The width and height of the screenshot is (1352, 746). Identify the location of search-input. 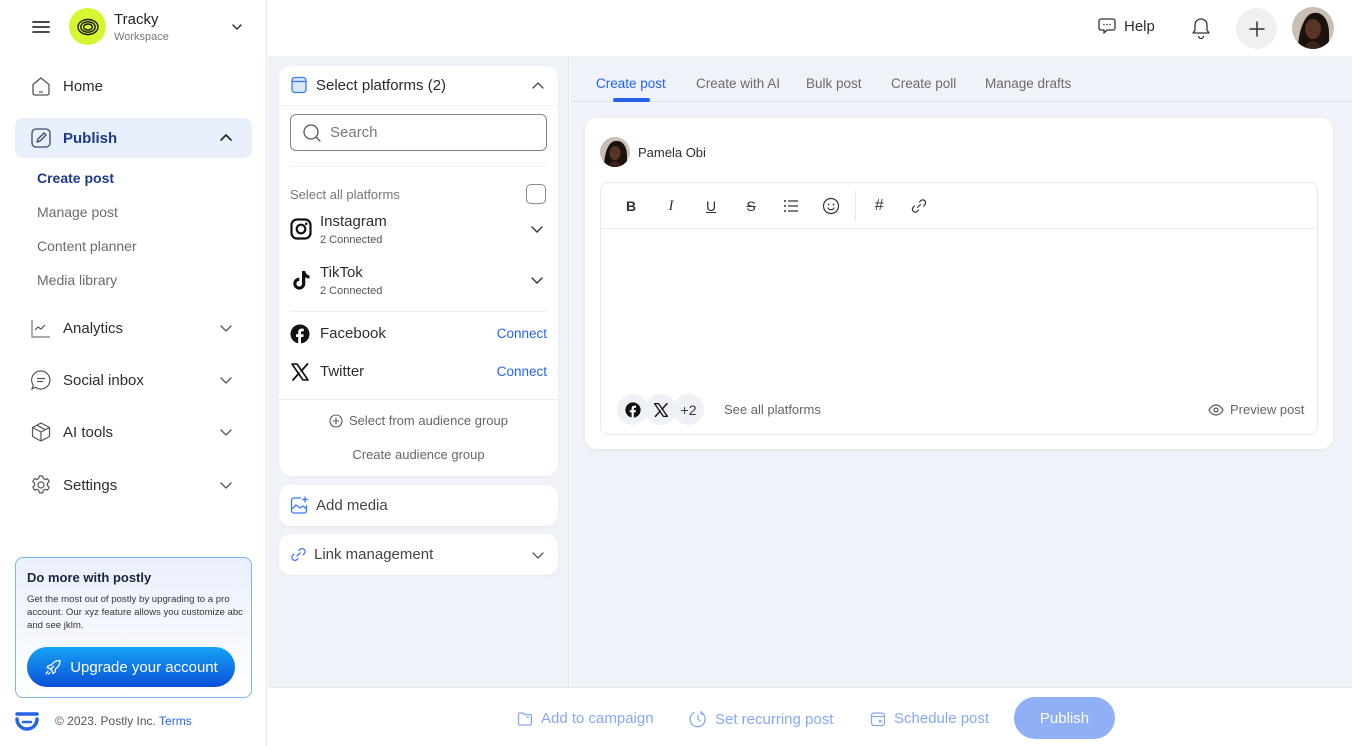
(430, 132).